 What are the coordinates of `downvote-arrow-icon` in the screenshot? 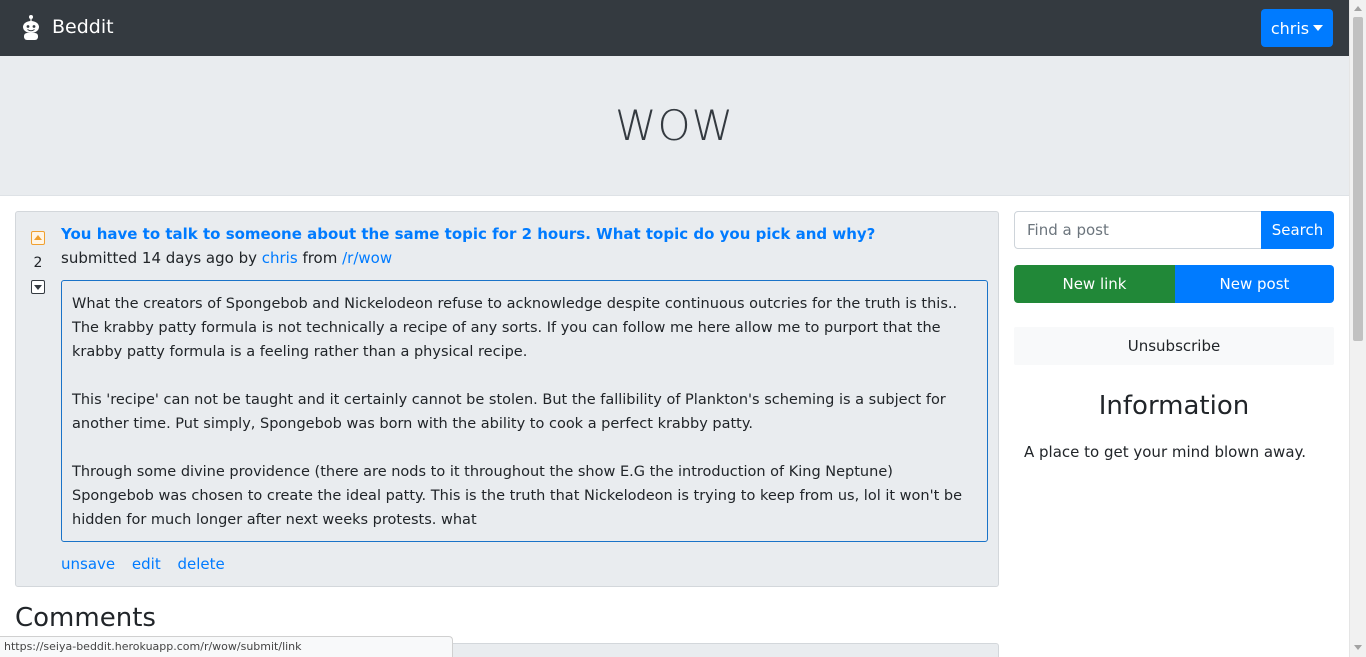 It's located at (38, 287).